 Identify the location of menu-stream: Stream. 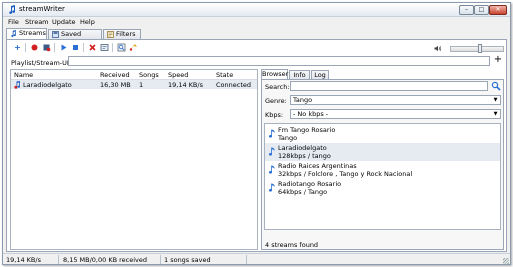
(37, 22).